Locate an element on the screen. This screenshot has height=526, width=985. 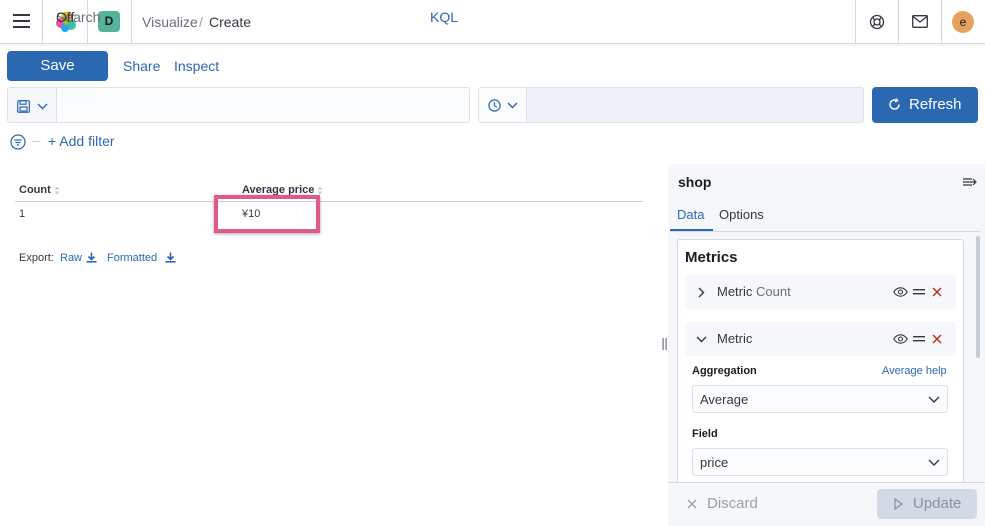
field-label: Field is located at coordinates (705, 434).